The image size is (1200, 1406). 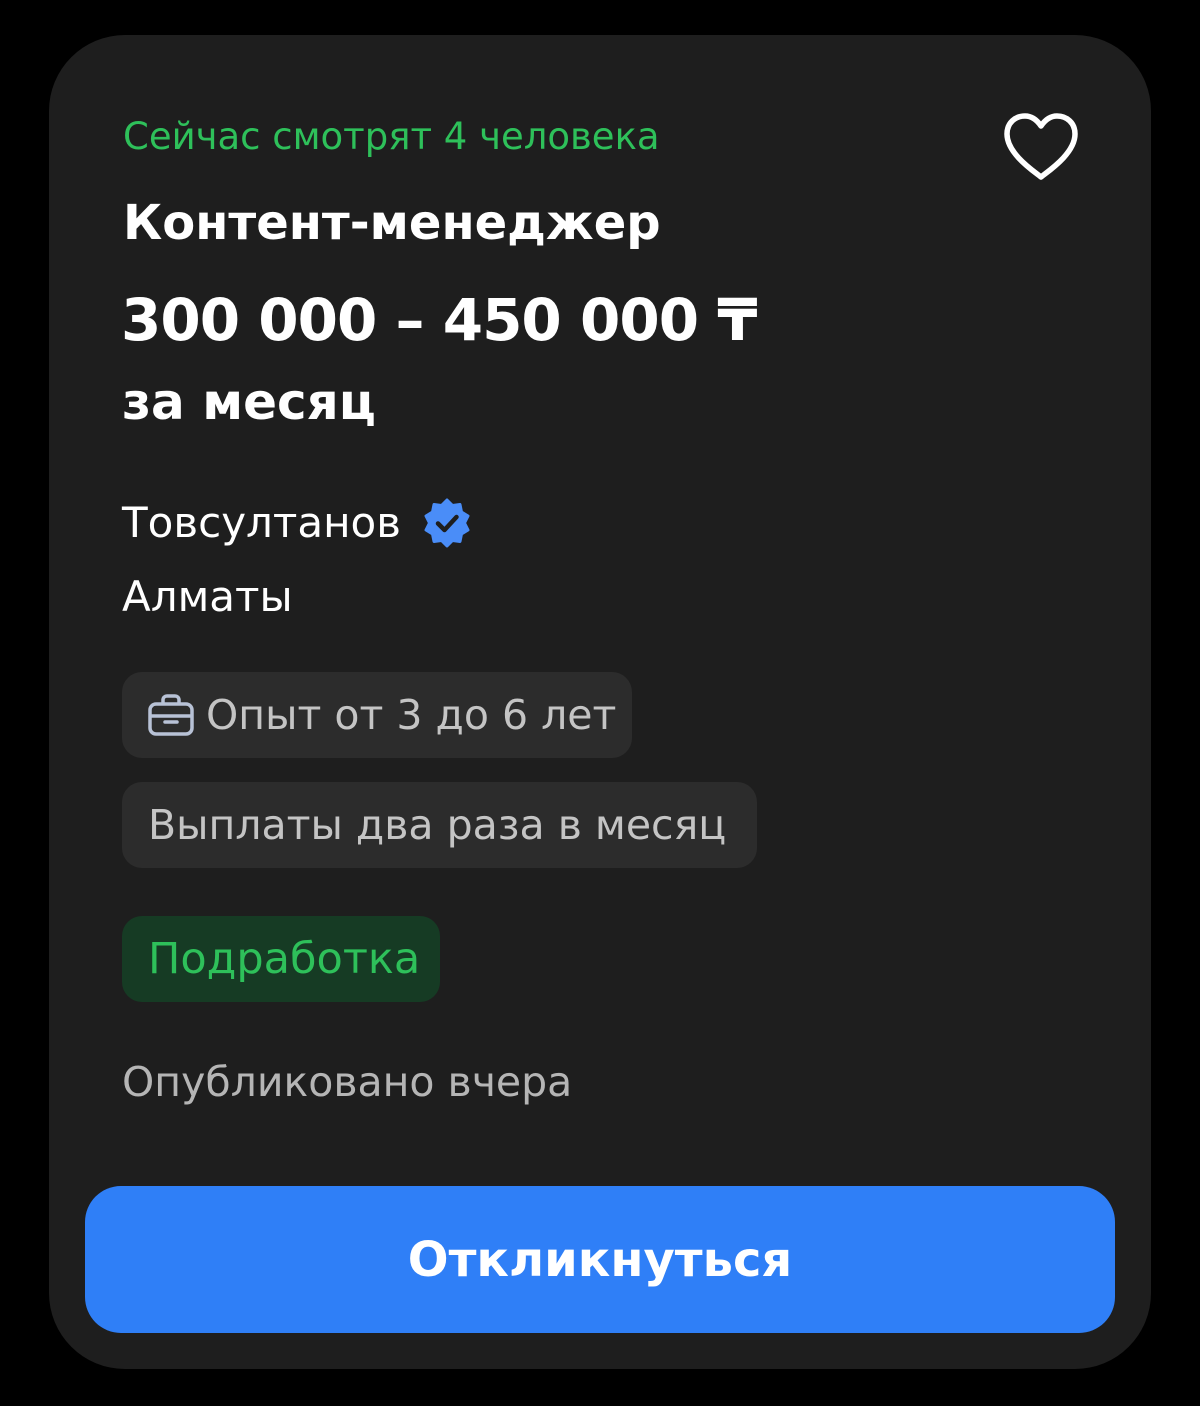 What do you see at coordinates (261, 523) in the screenshot?
I see `employer-name: Товсултанов` at bounding box center [261, 523].